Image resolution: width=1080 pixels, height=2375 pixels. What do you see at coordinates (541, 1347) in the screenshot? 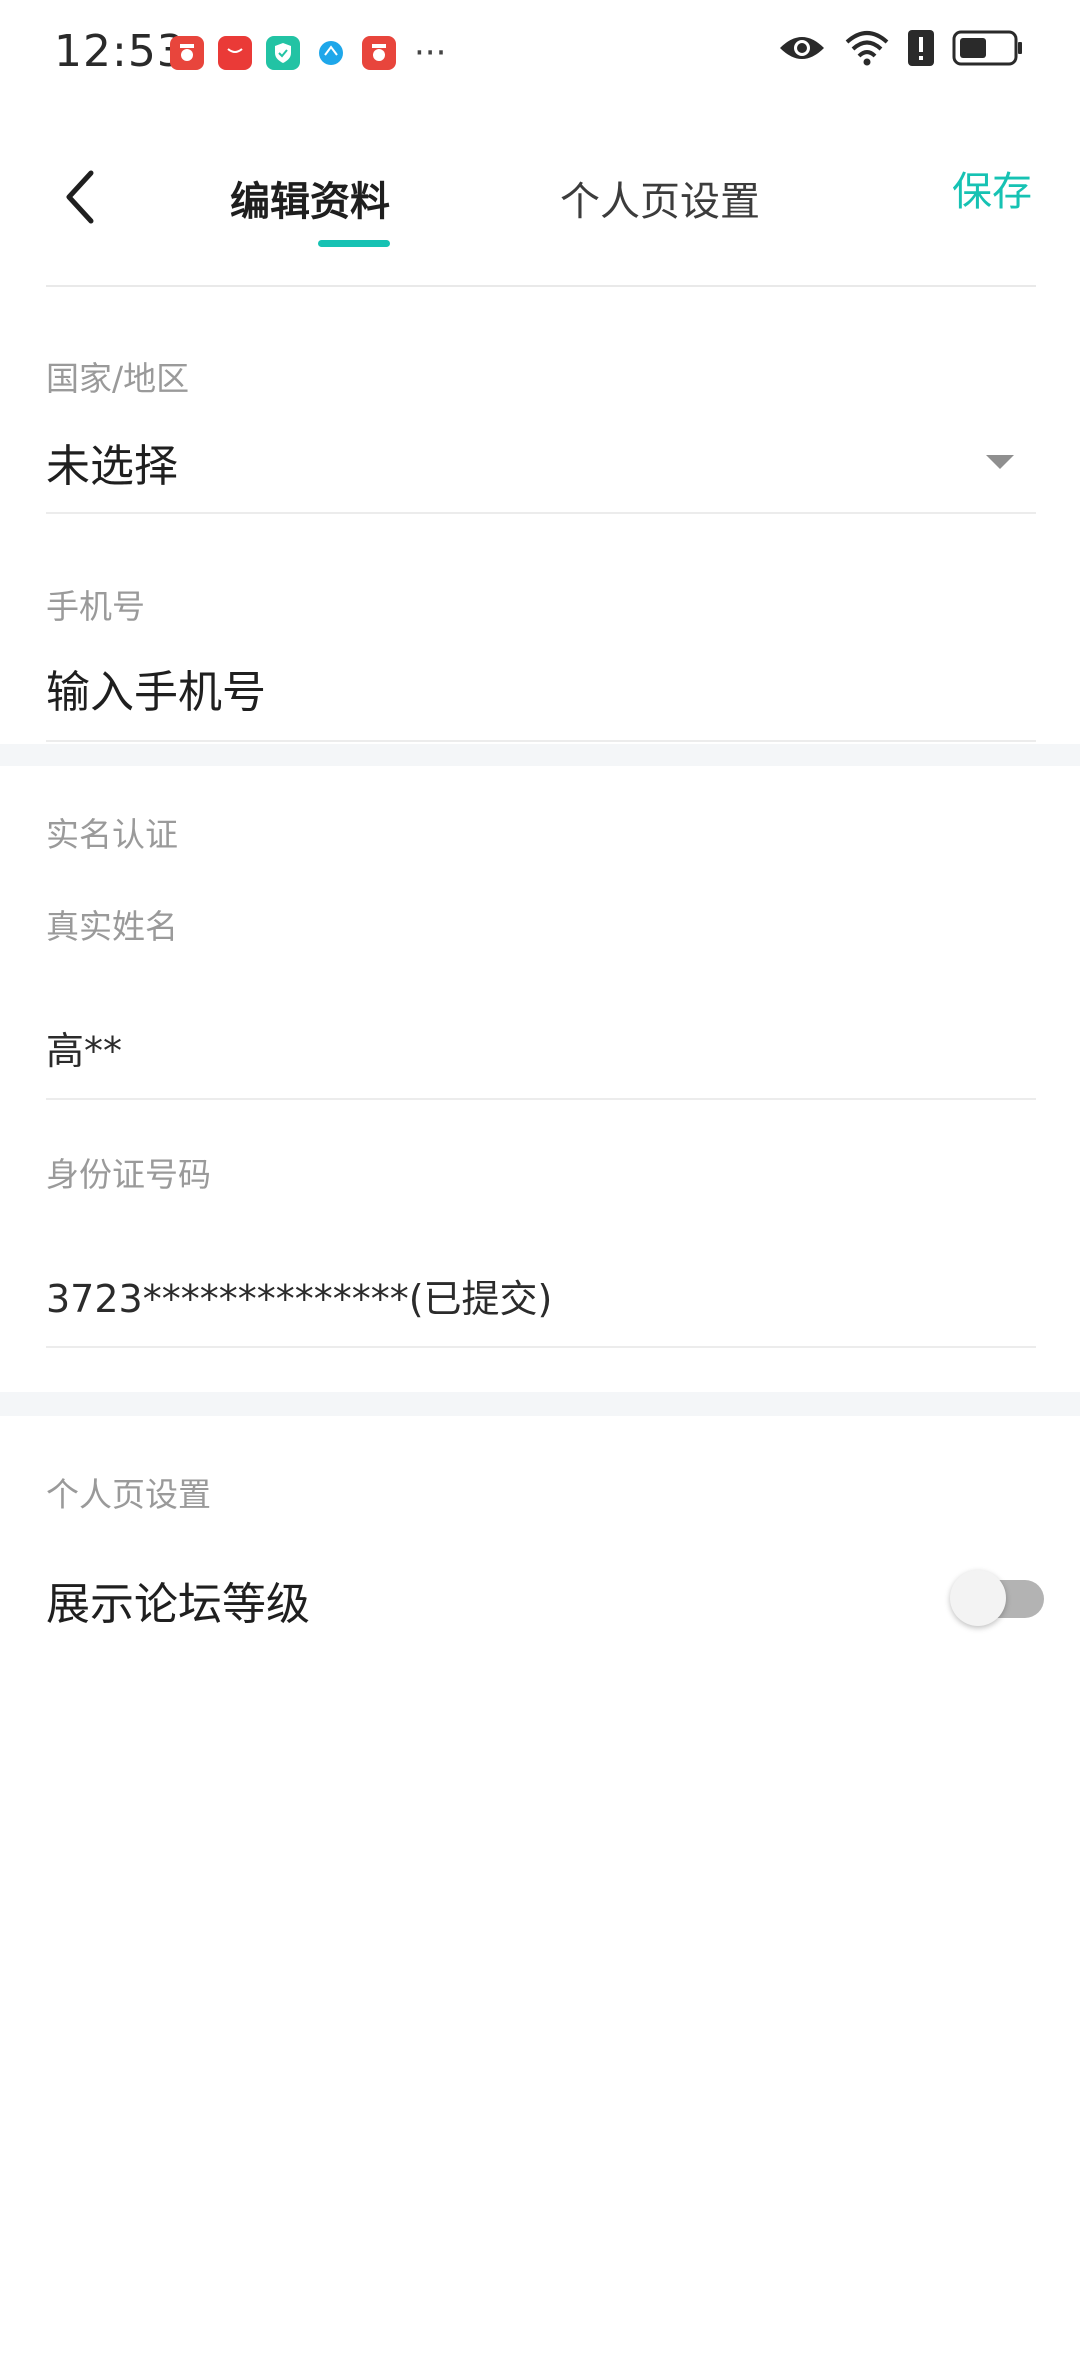
I see `id-number-divider` at bounding box center [541, 1347].